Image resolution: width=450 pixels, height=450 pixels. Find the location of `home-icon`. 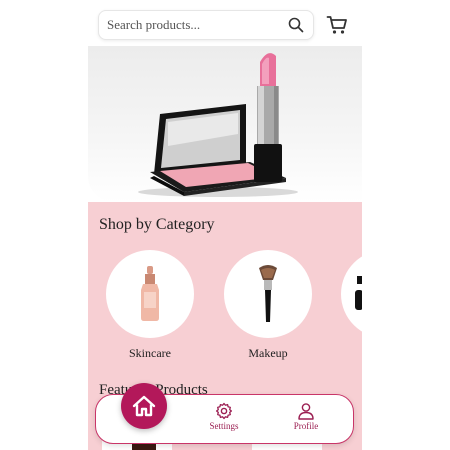

home-icon is located at coordinates (144, 406).